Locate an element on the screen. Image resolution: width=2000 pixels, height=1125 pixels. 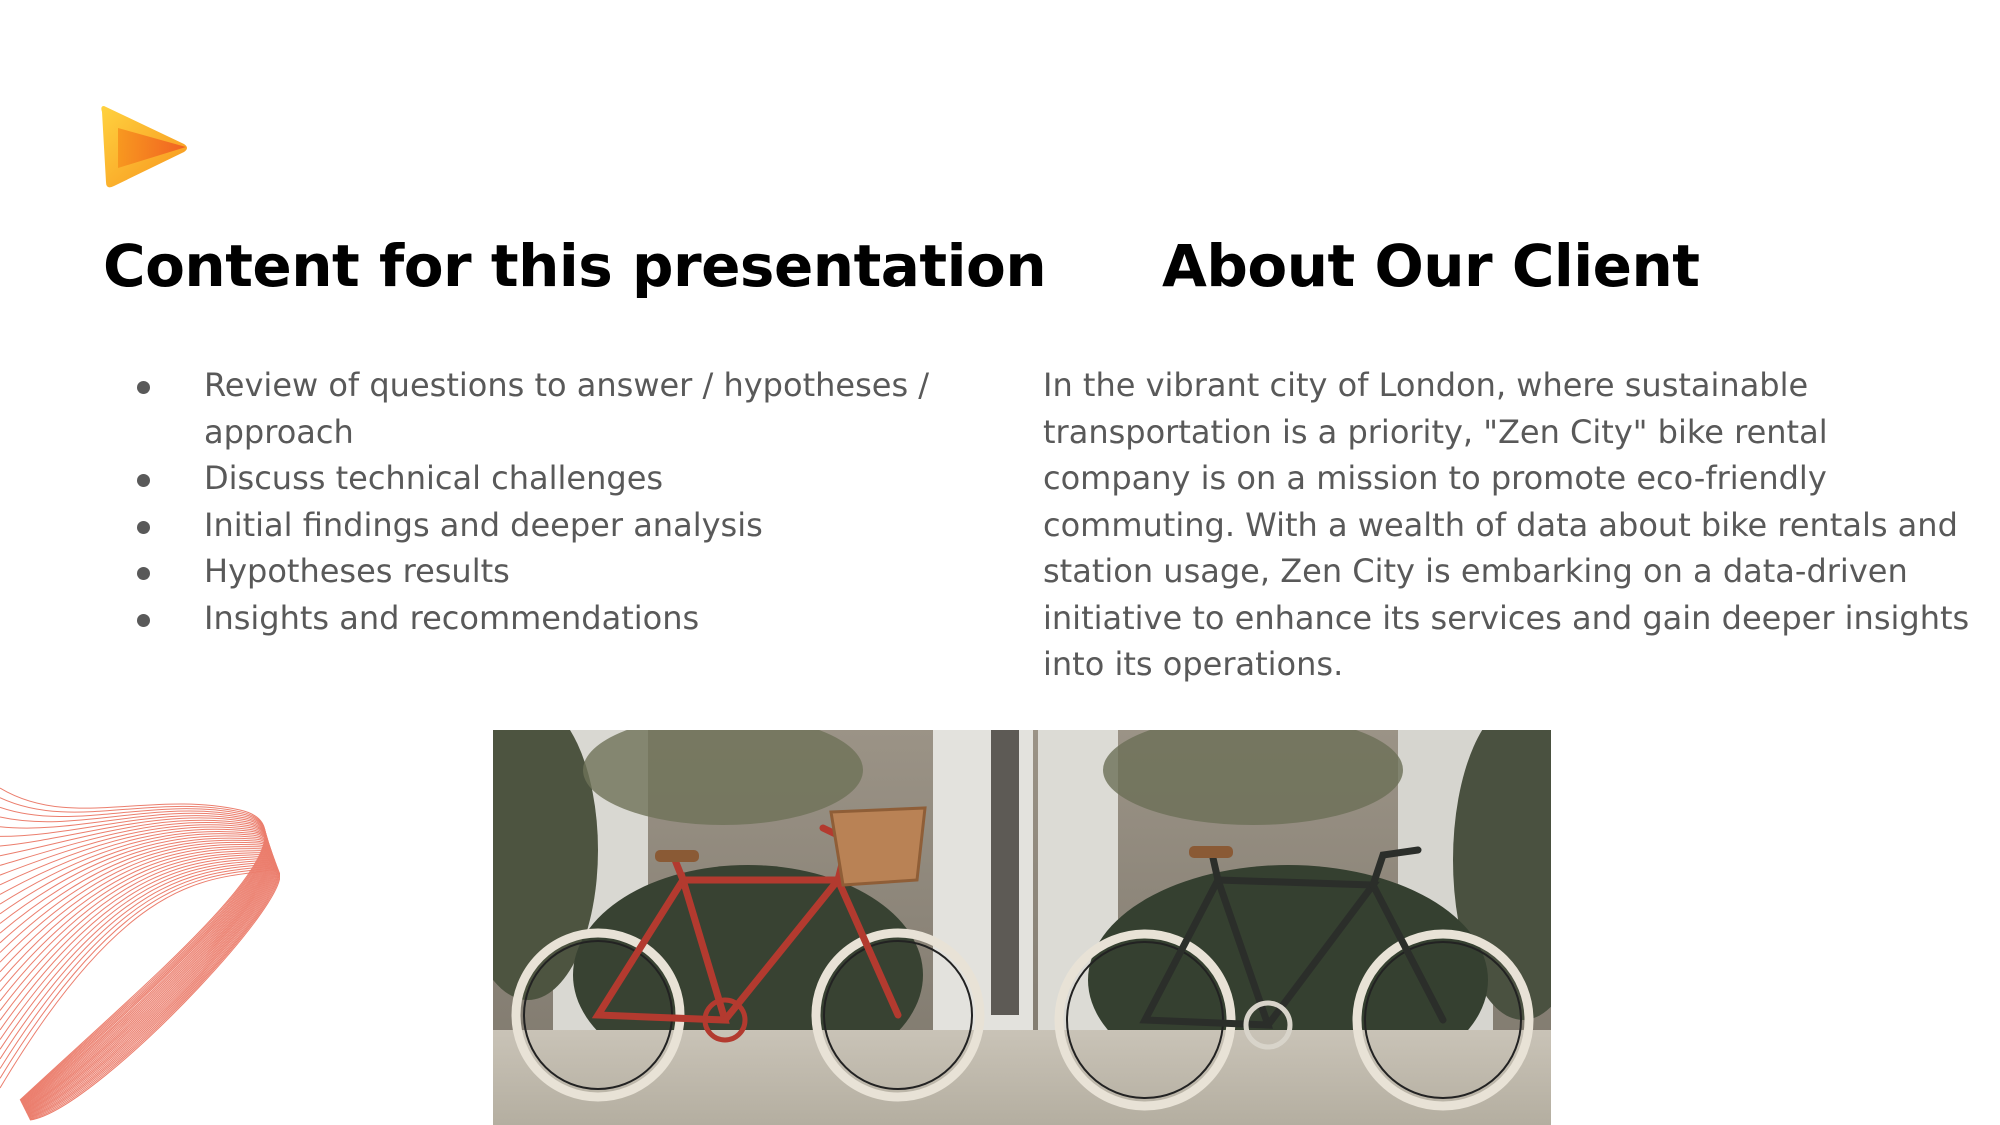
agenda-item-text: Discuss technical challenges is located at coordinates (434, 478).